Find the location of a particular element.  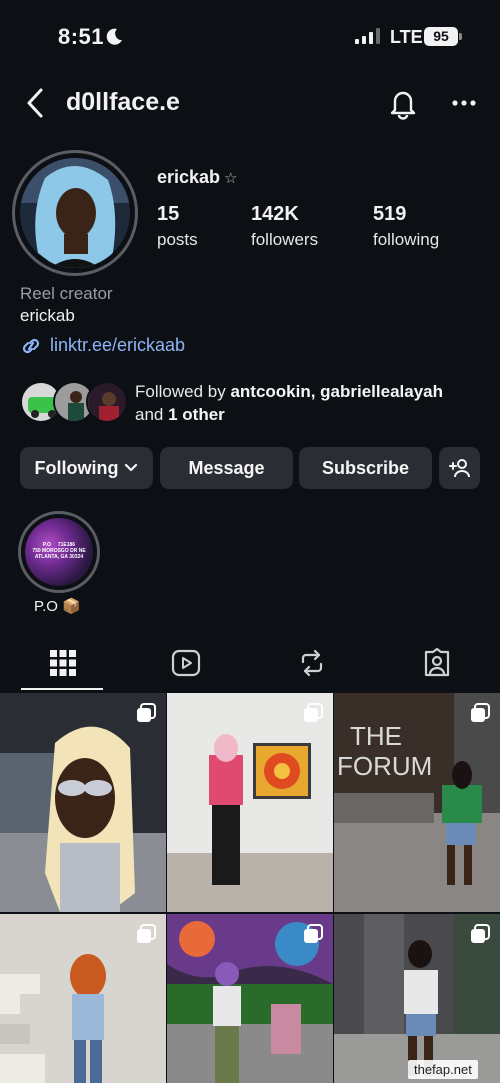

add-user-button is located at coordinates (459, 468).